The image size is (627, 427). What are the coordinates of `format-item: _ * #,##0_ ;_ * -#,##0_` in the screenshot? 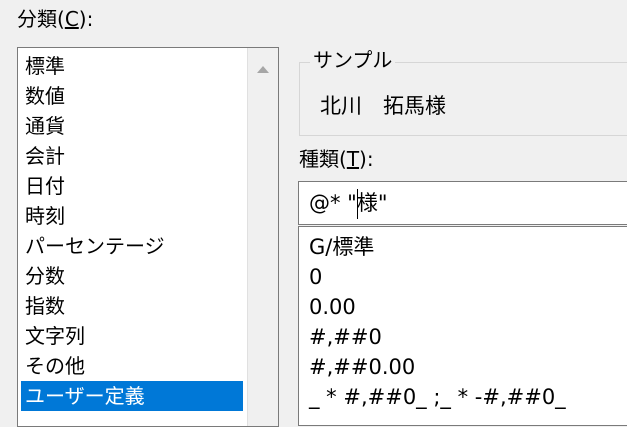 It's located at (437, 397).